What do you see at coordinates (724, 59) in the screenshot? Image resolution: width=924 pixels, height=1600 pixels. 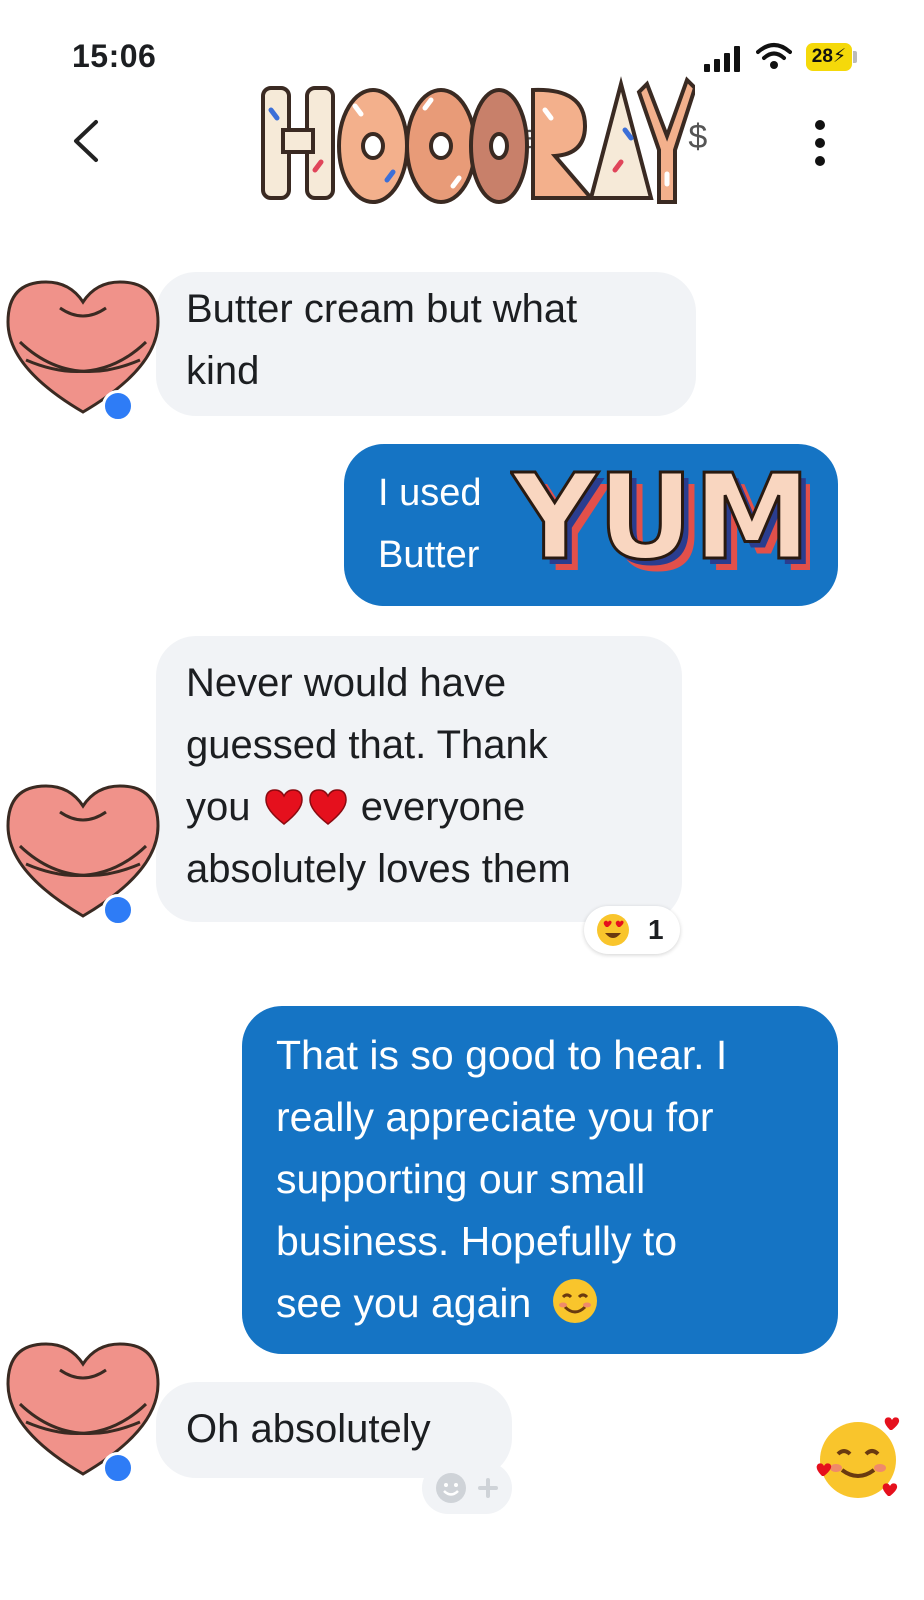 I see `signal-icon` at bounding box center [724, 59].